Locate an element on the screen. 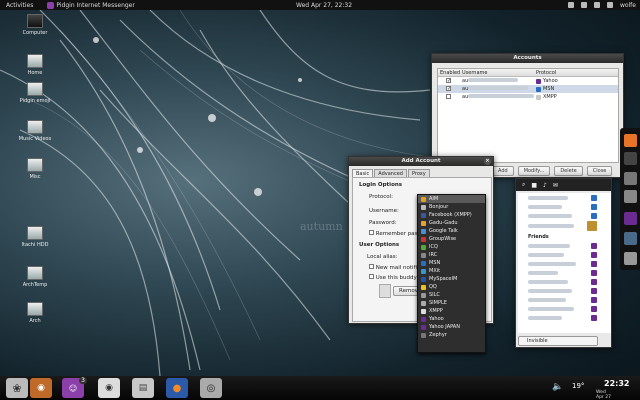  protocol-option: Yahoo JAPAN is located at coordinates (451, 327).